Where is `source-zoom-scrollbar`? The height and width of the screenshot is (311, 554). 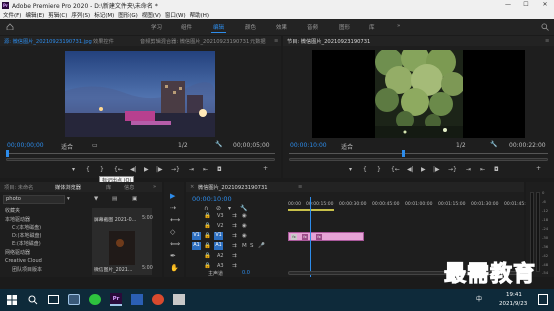 source-zoom-scrollbar is located at coordinates (140, 159).